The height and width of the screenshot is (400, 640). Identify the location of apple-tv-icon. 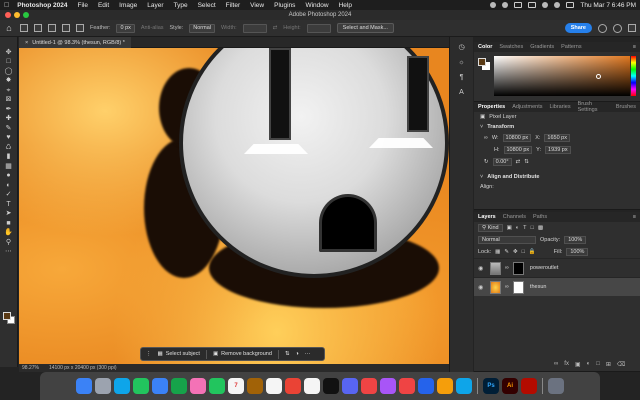
(331, 386).